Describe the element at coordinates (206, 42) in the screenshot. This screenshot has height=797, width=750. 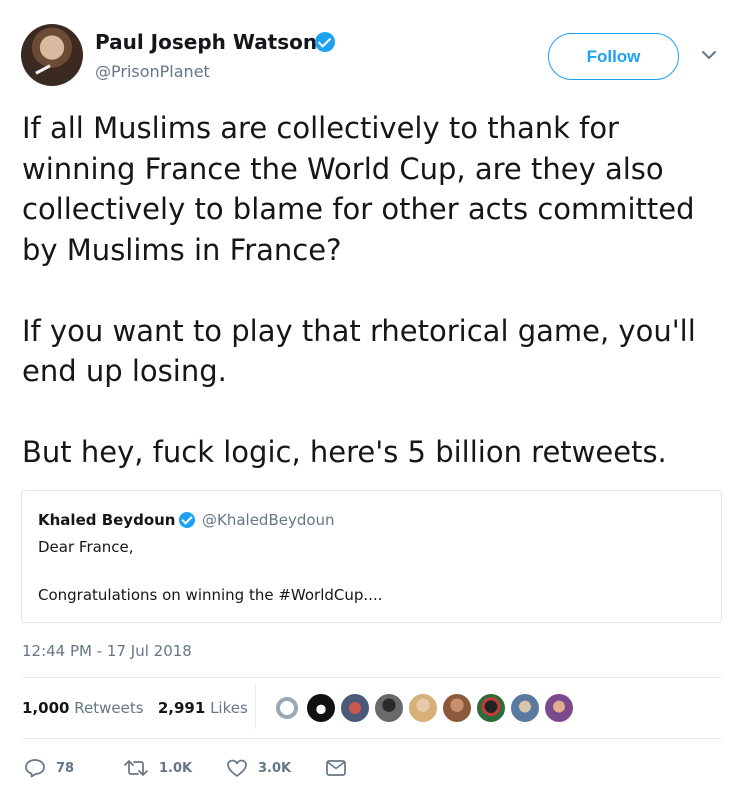
I see `author-name: Paul Joseph Watson` at that location.